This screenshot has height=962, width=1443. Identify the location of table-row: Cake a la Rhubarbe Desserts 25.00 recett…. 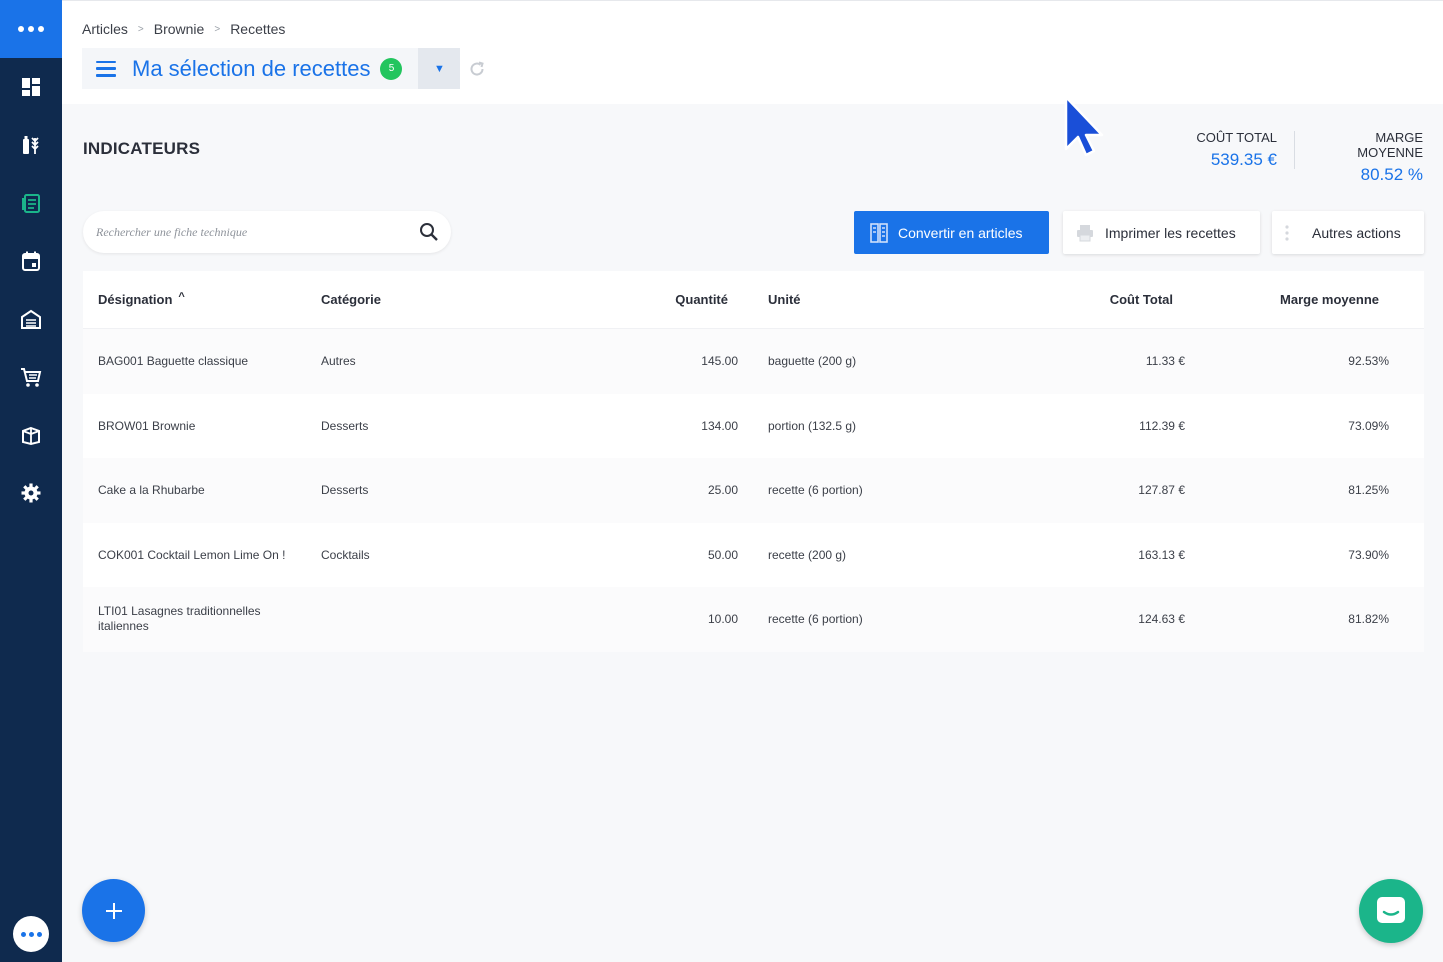
(753, 490).